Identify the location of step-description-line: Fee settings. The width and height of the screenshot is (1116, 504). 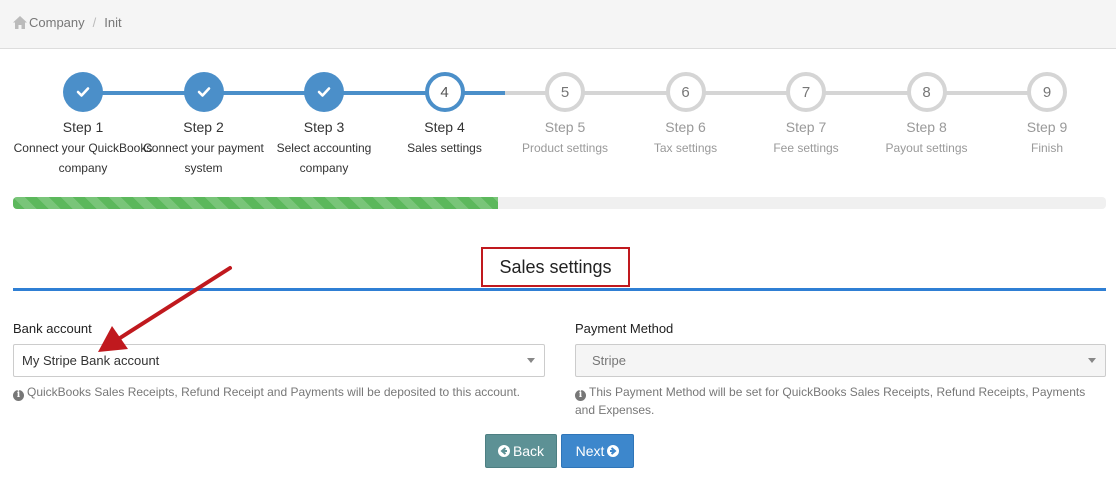
(806, 148).